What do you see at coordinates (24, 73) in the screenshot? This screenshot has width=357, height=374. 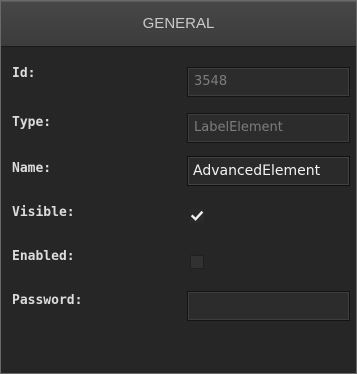 I see `id-label: Id:` at bounding box center [24, 73].